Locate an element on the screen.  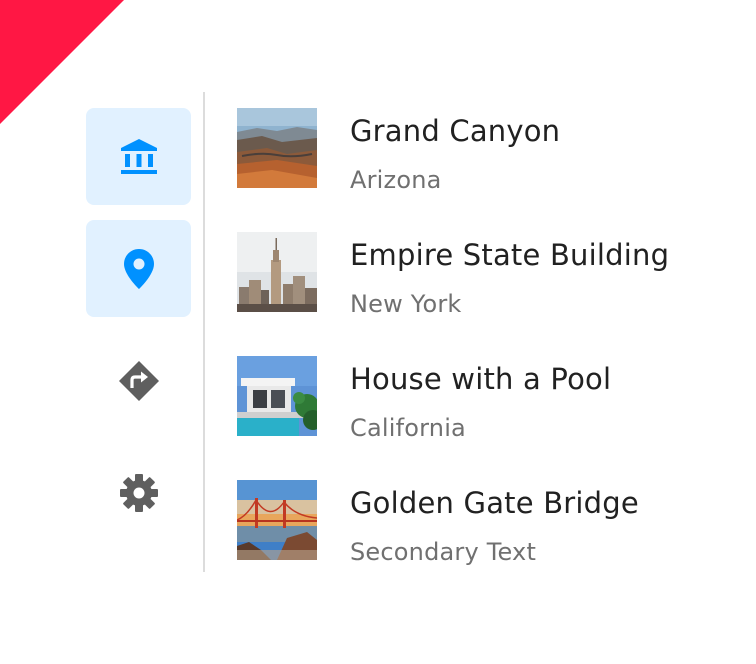
rail-divider is located at coordinates (204, 332).